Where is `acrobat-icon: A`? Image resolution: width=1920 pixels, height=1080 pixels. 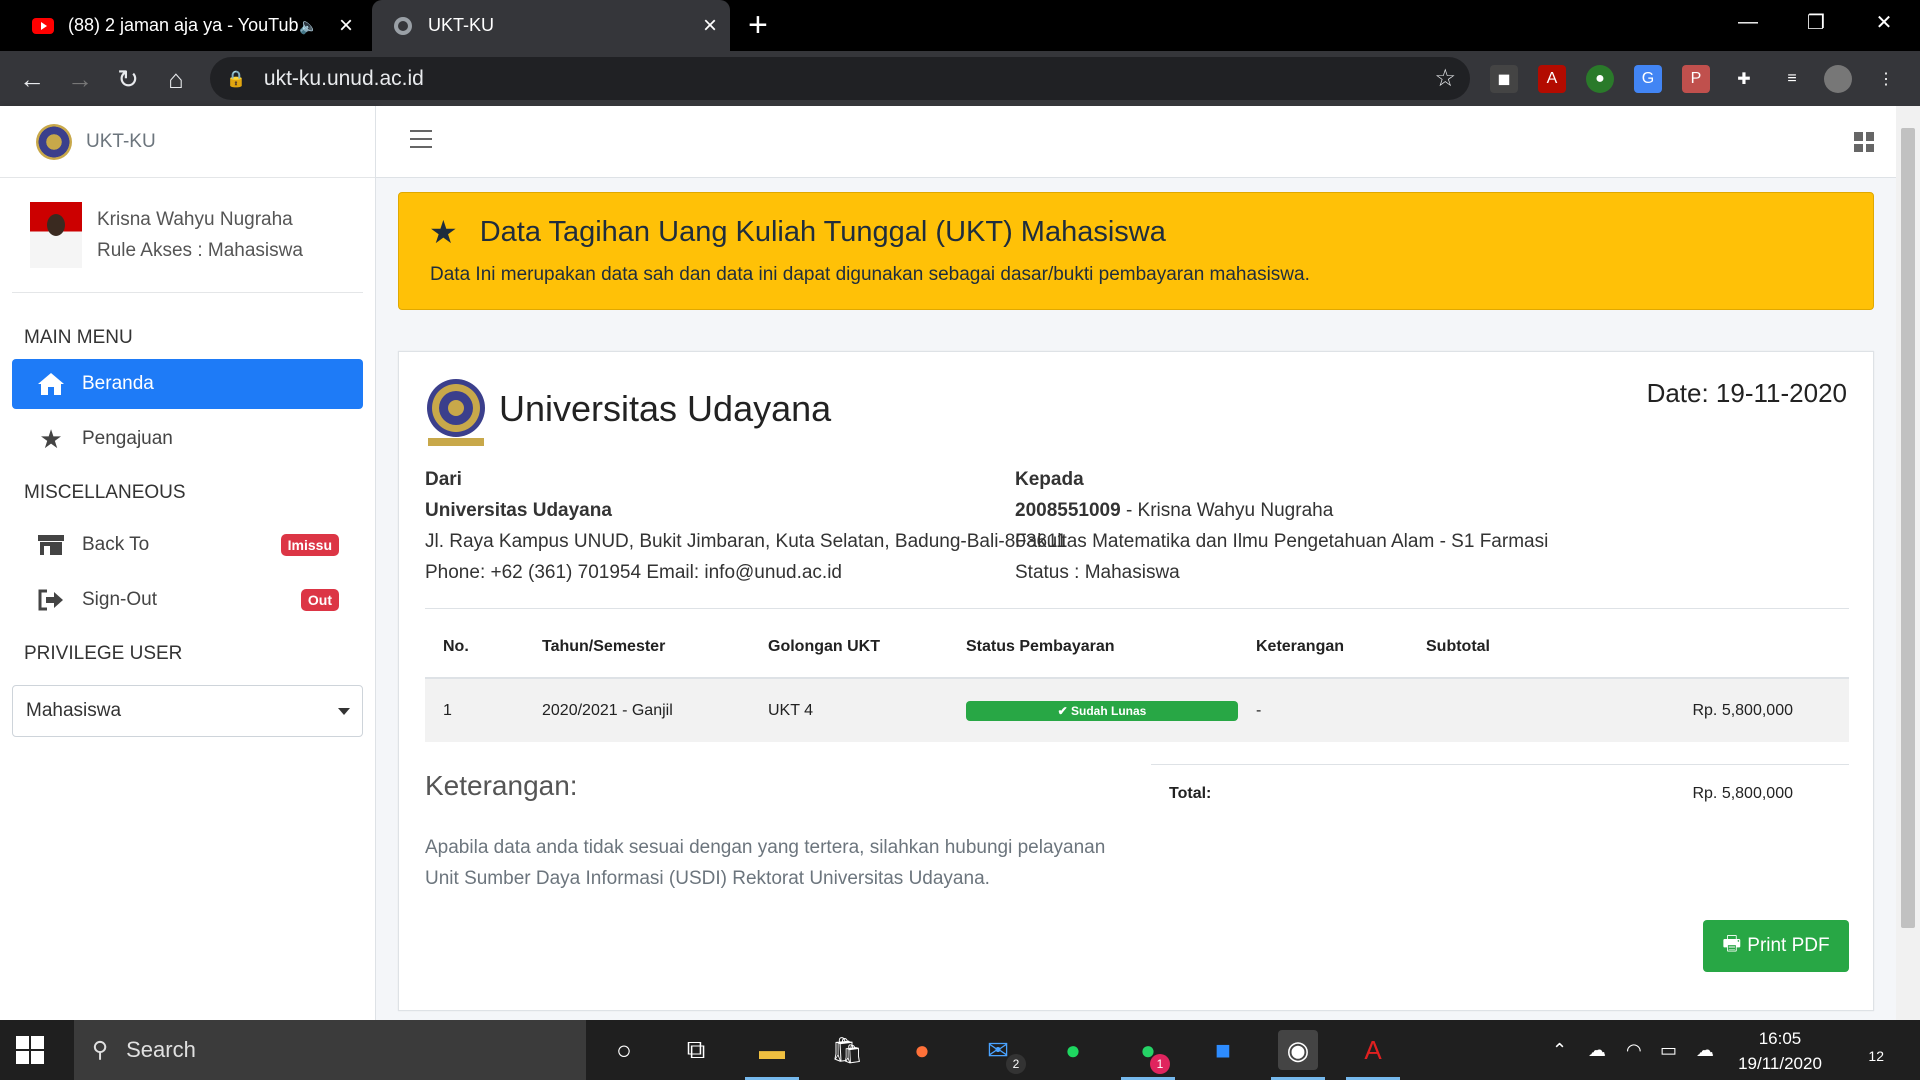
acrobat-icon: A is located at coordinates (1373, 1050).